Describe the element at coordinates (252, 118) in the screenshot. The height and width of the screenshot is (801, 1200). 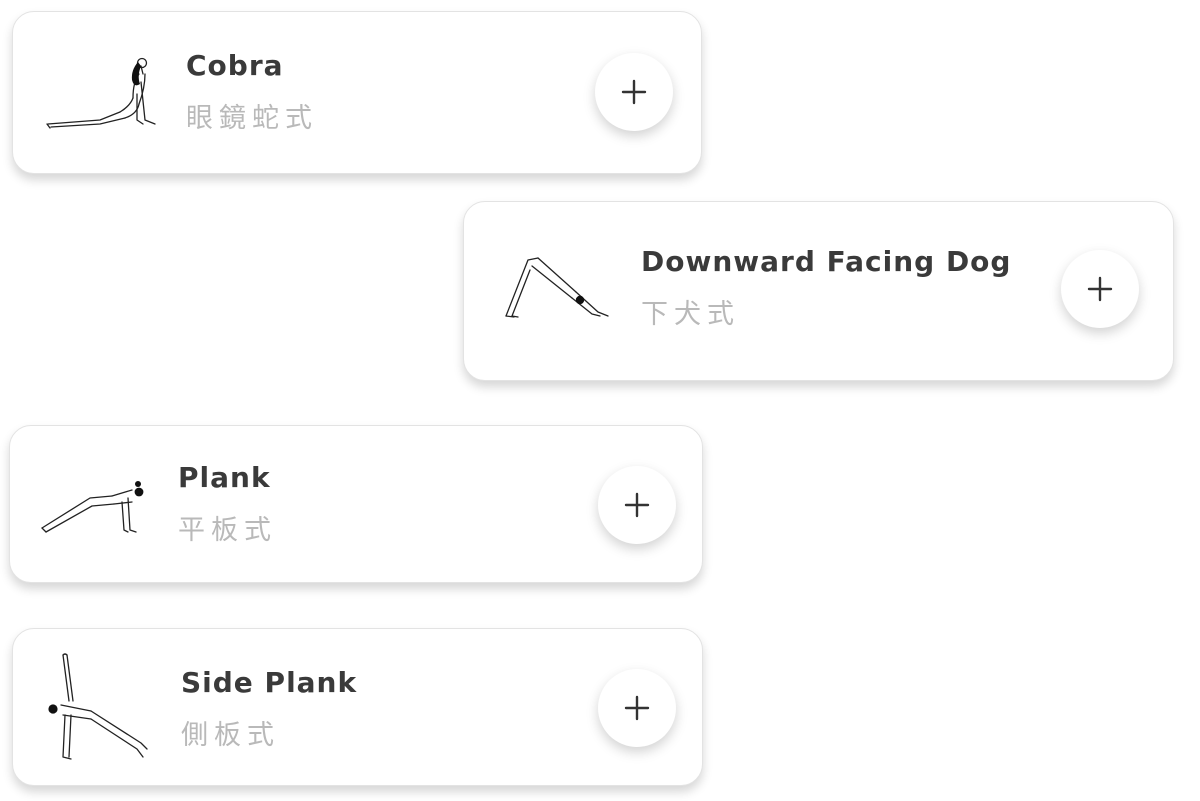
I see `pose-subtitle-zh: 眼鏡蛇式` at that location.